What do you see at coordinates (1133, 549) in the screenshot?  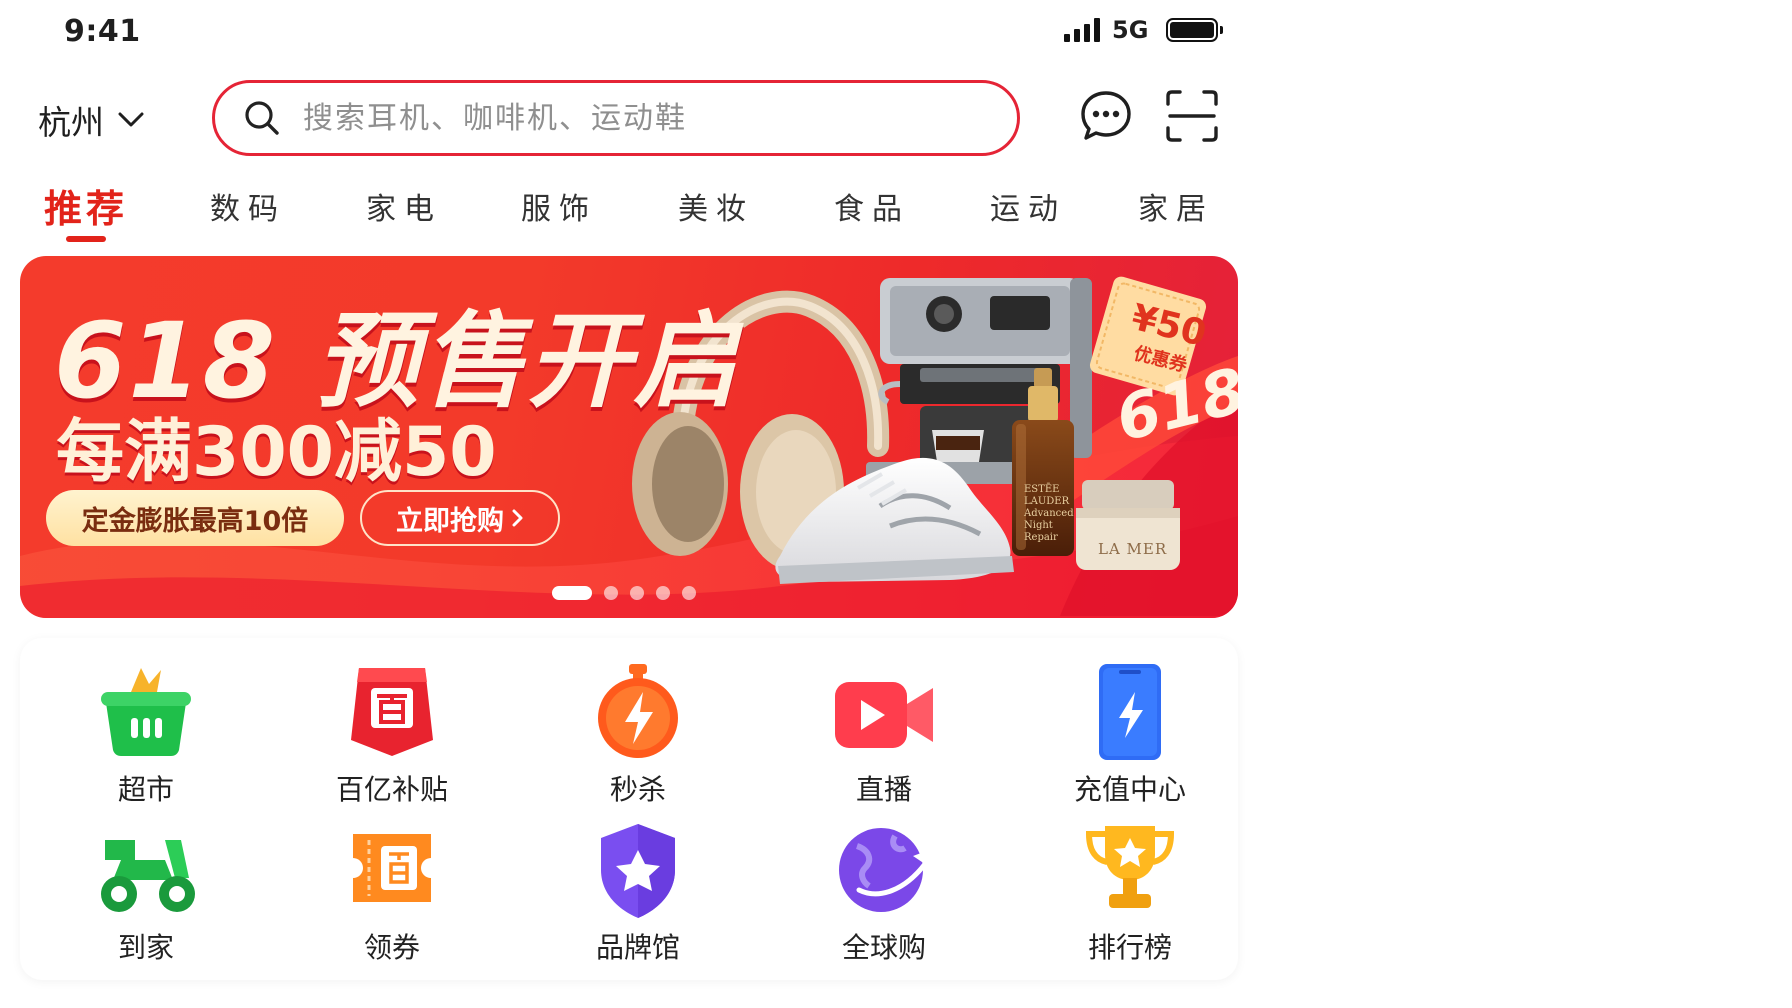 I see `lamer-label: LA MER` at bounding box center [1133, 549].